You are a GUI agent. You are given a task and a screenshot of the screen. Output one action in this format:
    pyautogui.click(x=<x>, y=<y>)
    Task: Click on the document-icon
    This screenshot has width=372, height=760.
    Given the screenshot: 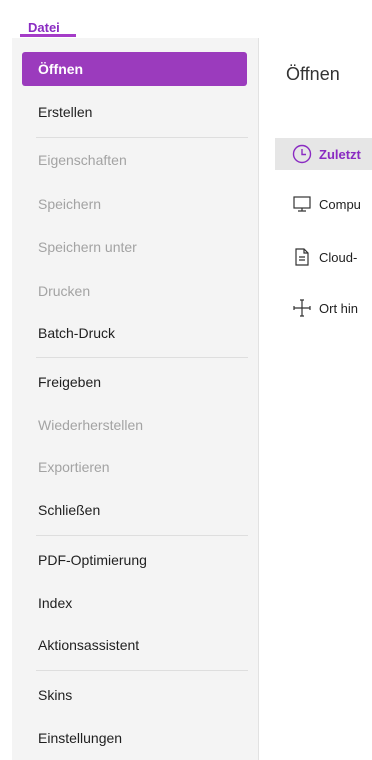 What is the action you would take?
    pyautogui.click(x=302, y=257)
    